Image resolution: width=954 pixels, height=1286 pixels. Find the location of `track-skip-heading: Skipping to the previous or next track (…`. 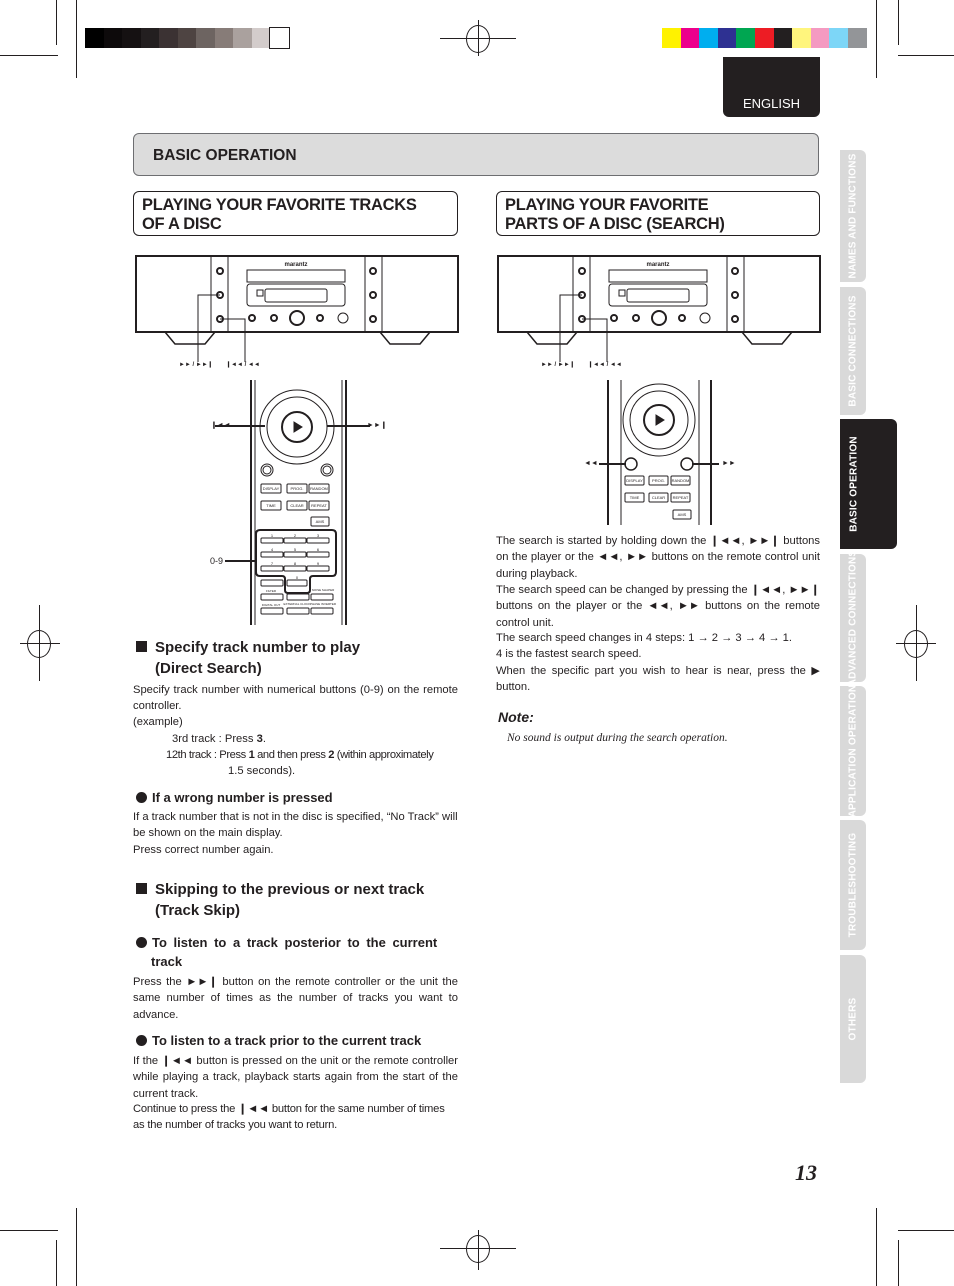

track-skip-heading: Skipping to the previous or next track (… is located at coordinates (280, 900).